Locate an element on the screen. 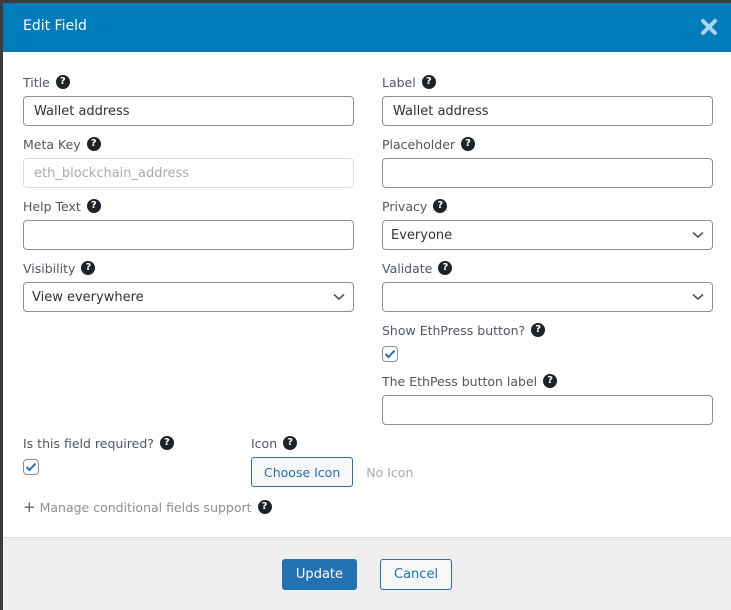  show-ethpress-label: Show EthPress button? is located at coordinates (454, 330).